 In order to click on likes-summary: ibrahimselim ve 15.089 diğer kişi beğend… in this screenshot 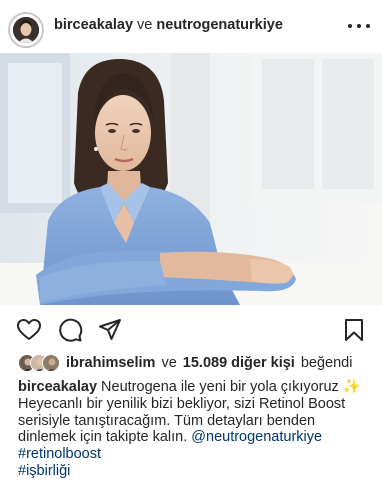, I will do `click(185, 363)`.